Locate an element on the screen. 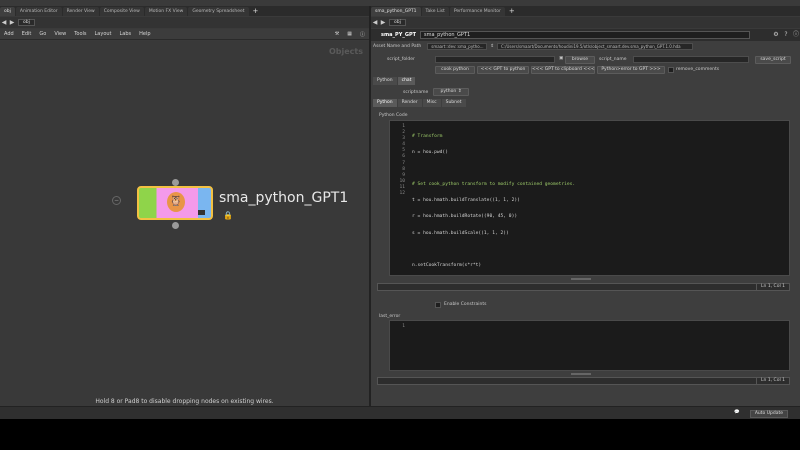 This screenshot has width=800, height=450. menu-view: View is located at coordinates (60, 34).